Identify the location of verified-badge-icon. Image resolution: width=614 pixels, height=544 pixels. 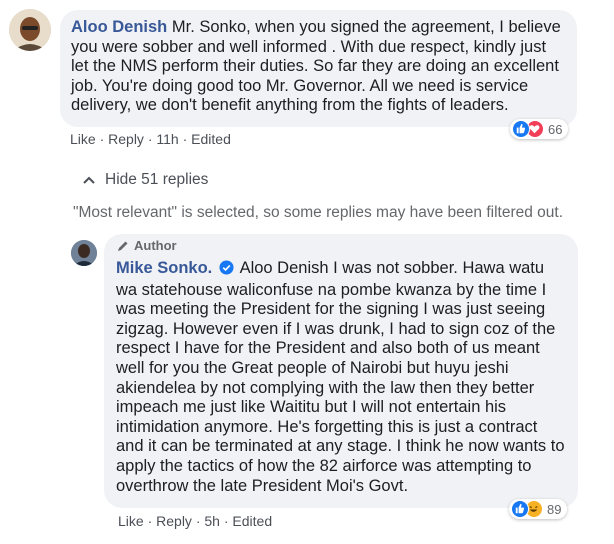
(226, 270).